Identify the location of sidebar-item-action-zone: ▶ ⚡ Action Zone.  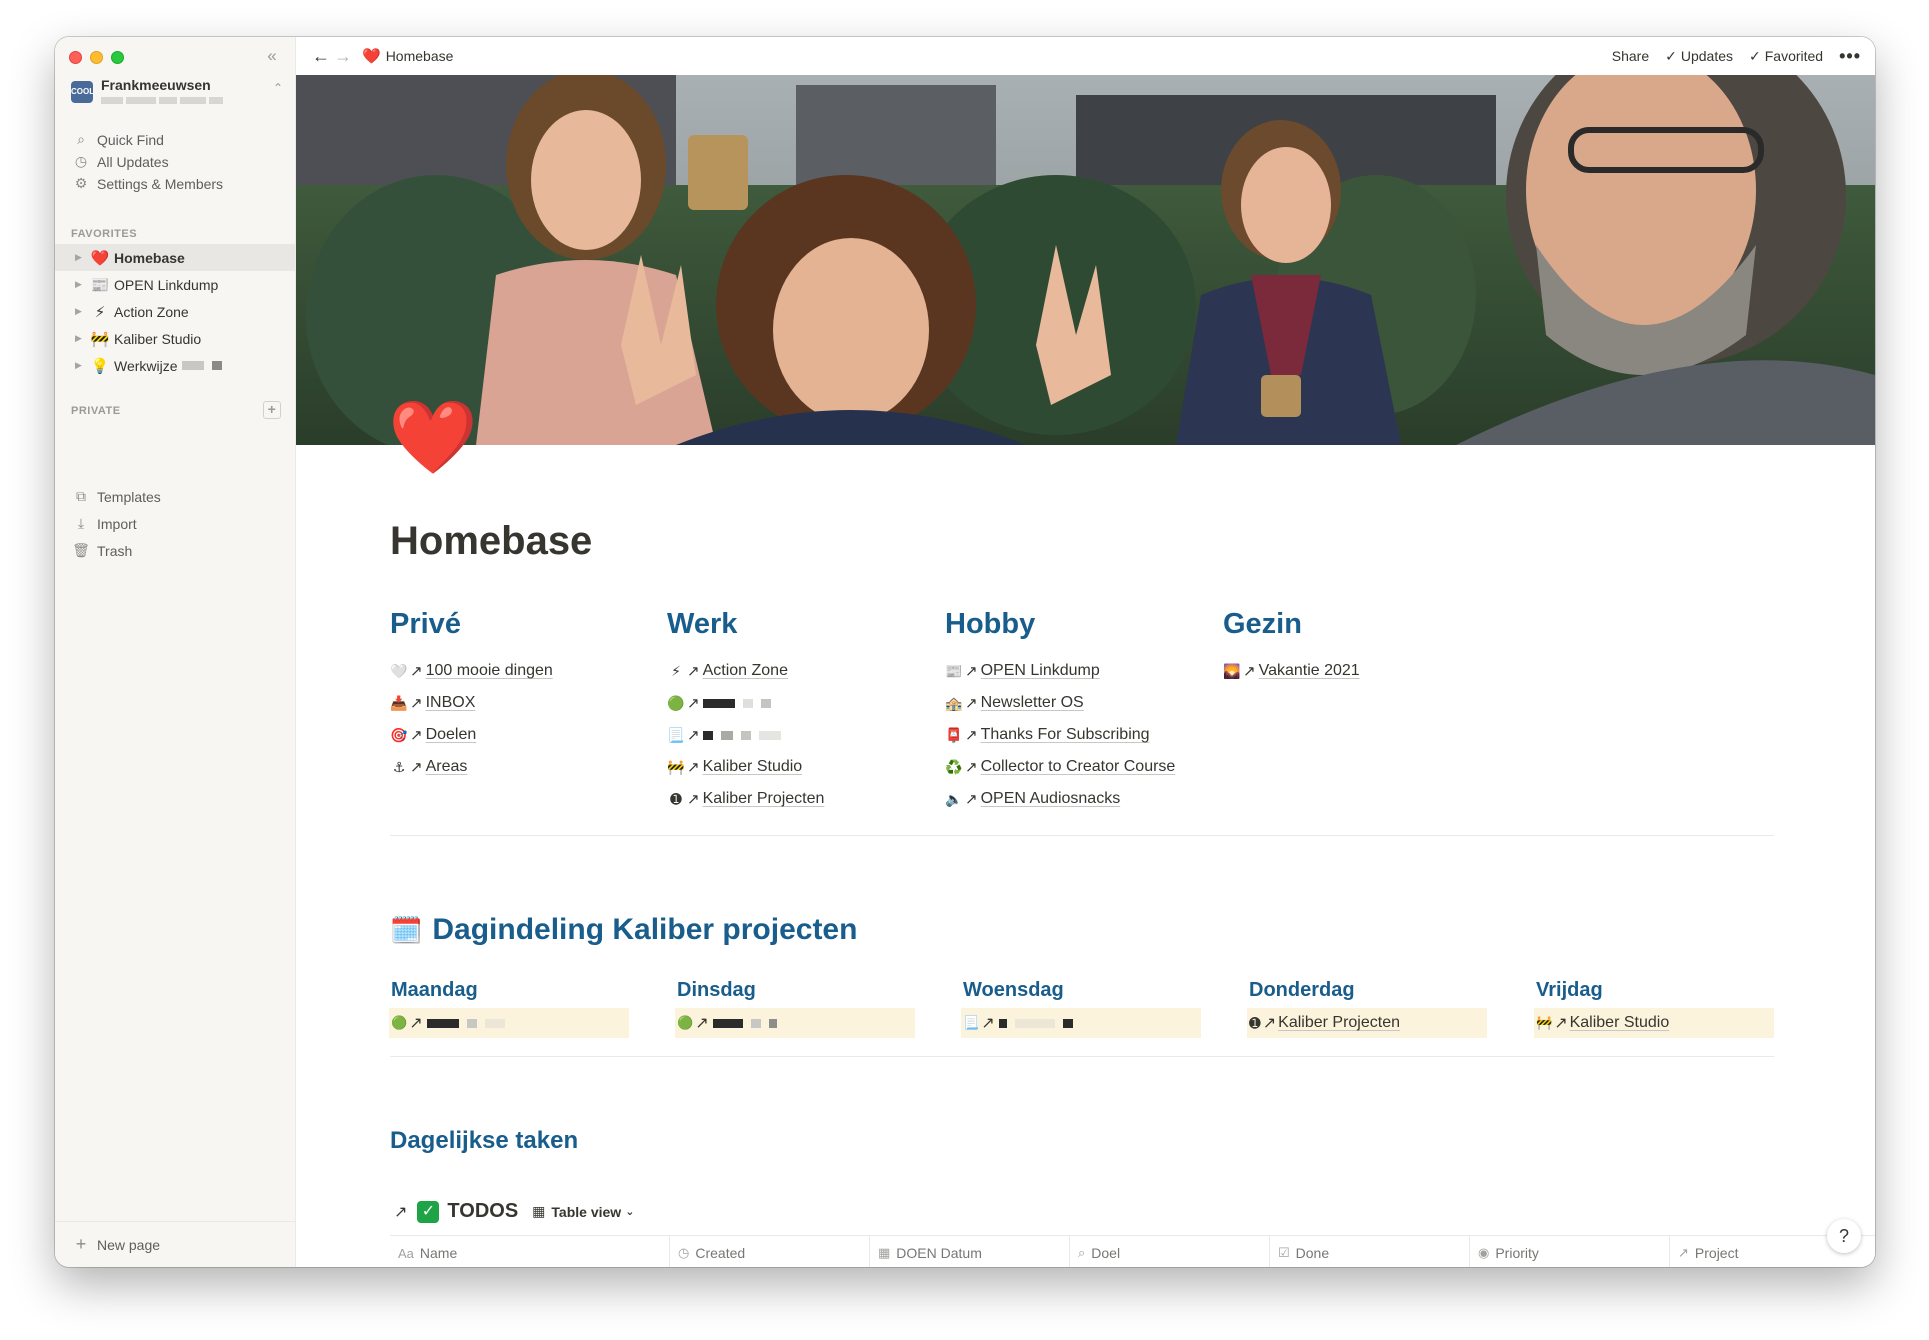
(175, 311).